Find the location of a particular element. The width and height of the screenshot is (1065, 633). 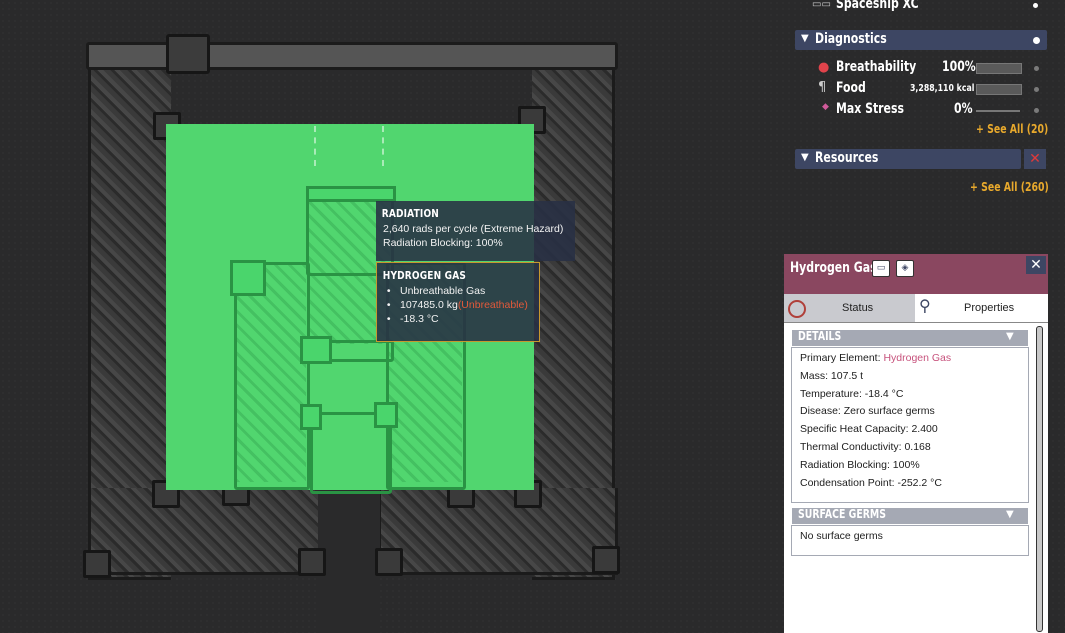

magnifier-icon: ⚲ is located at coordinates (925, 306).